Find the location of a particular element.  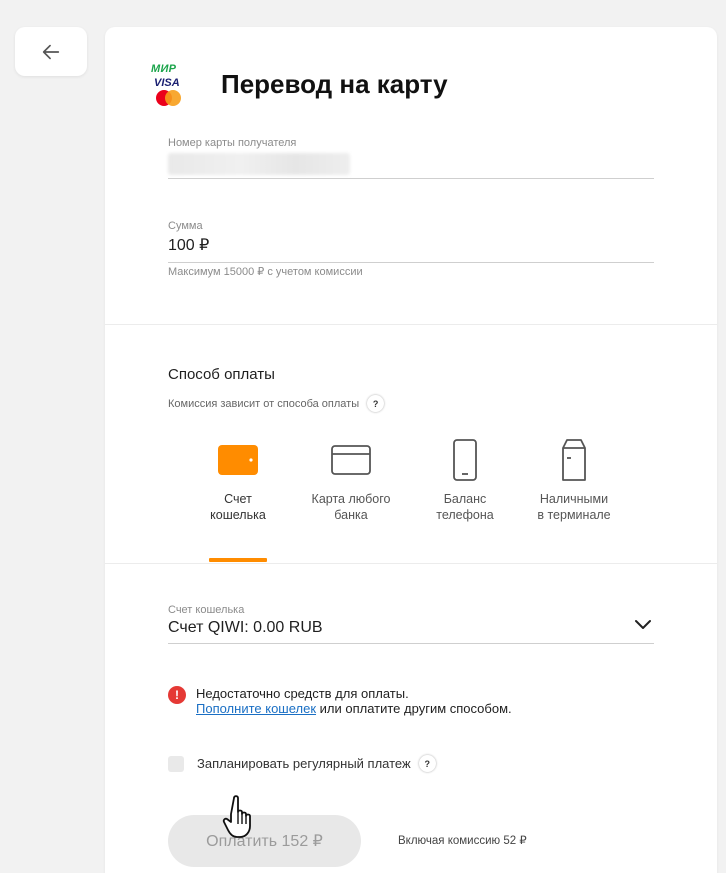

back-button is located at coordinates (51, 51).